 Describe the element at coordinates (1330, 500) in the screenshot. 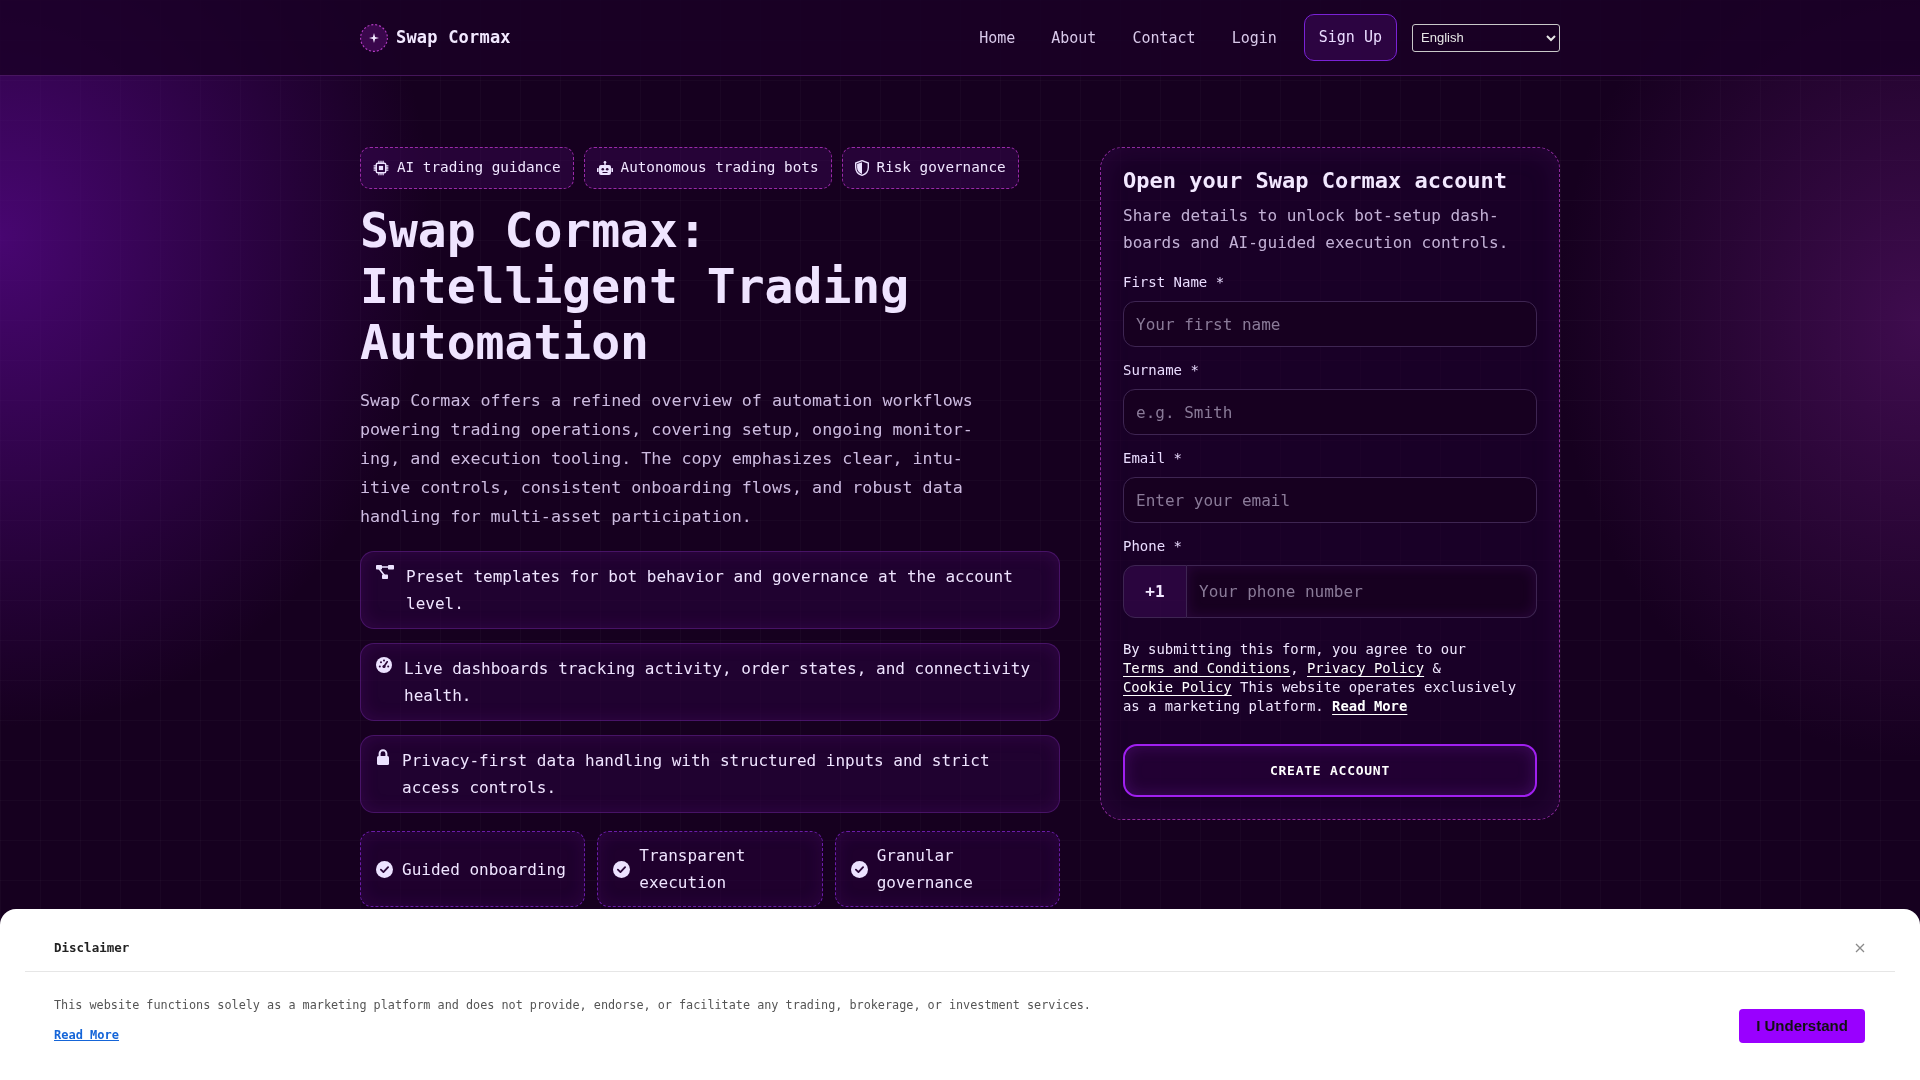

I see `email-field: Enter your email` at that location.